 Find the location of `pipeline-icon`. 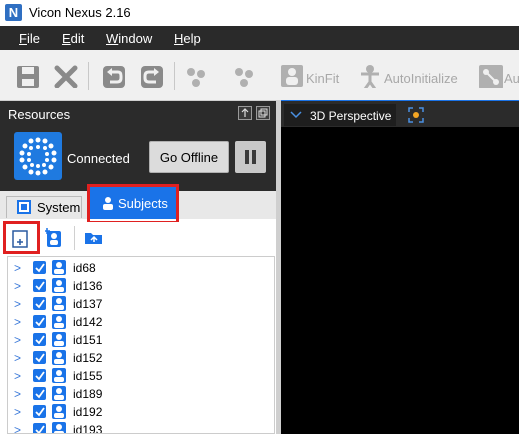

pipeline-icon is located at coordinates (491, 76).